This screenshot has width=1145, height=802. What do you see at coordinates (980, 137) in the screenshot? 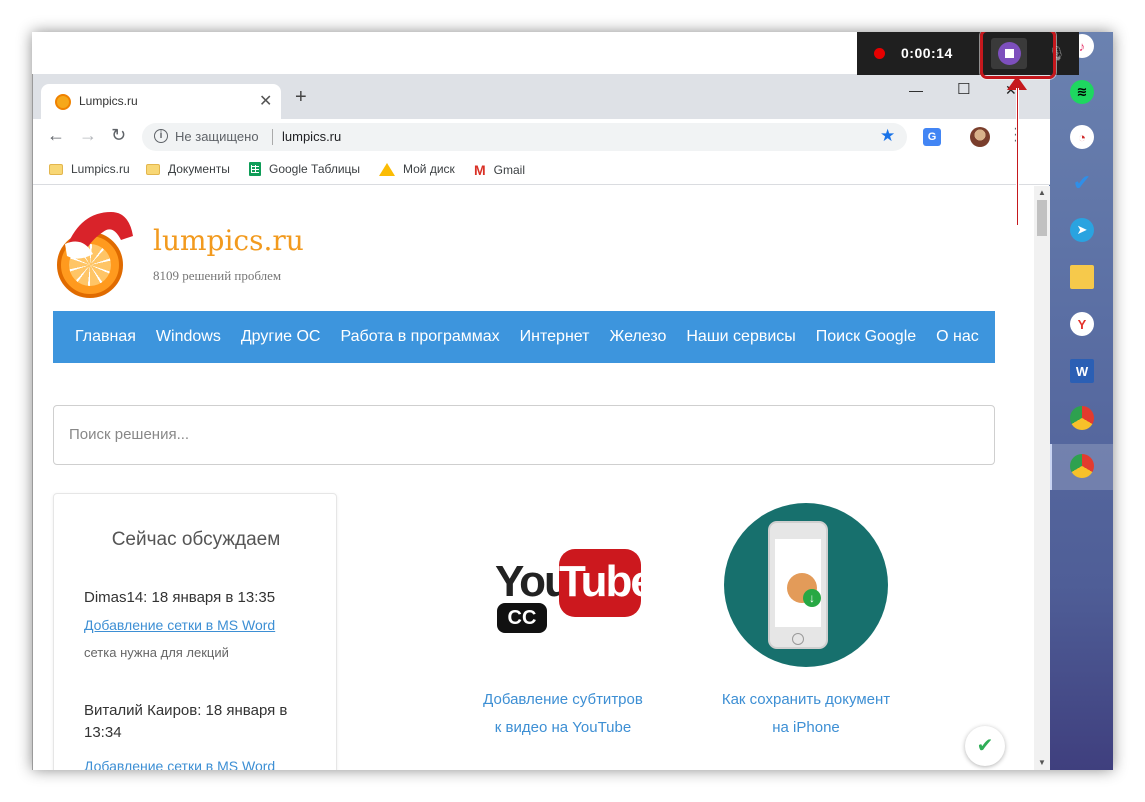
I see `profile-avatar` at bounding box center [980, 137].